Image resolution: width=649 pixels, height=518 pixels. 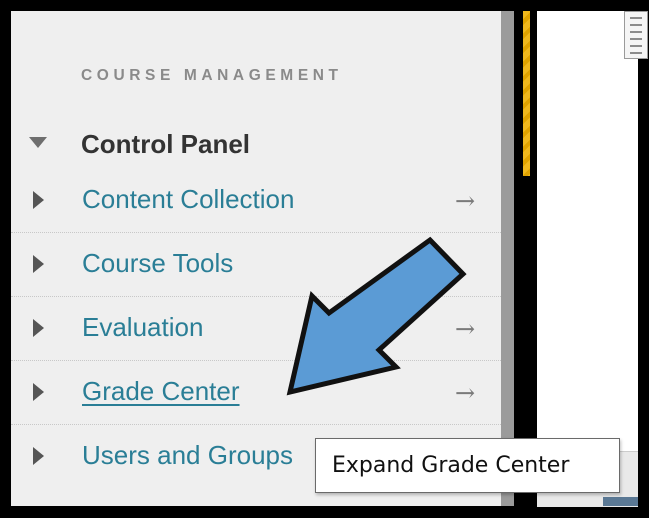 I want to click on document-icon, so click(x=636, y=35).